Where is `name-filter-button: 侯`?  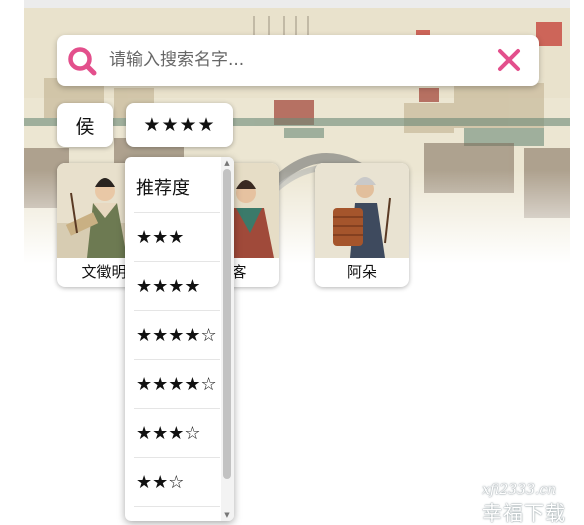
name-filter-button: 侯 is located at coordinates (85, 125).